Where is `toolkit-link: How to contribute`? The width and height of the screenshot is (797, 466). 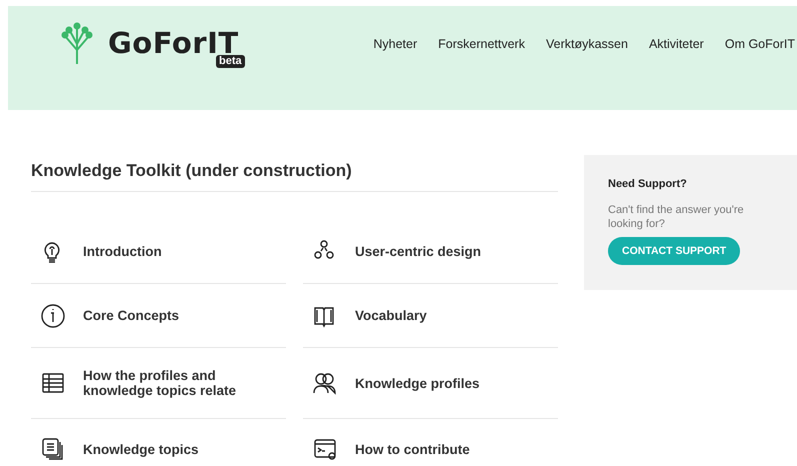
toolkit-link: How to contribute is located at coordinates (430, 442).